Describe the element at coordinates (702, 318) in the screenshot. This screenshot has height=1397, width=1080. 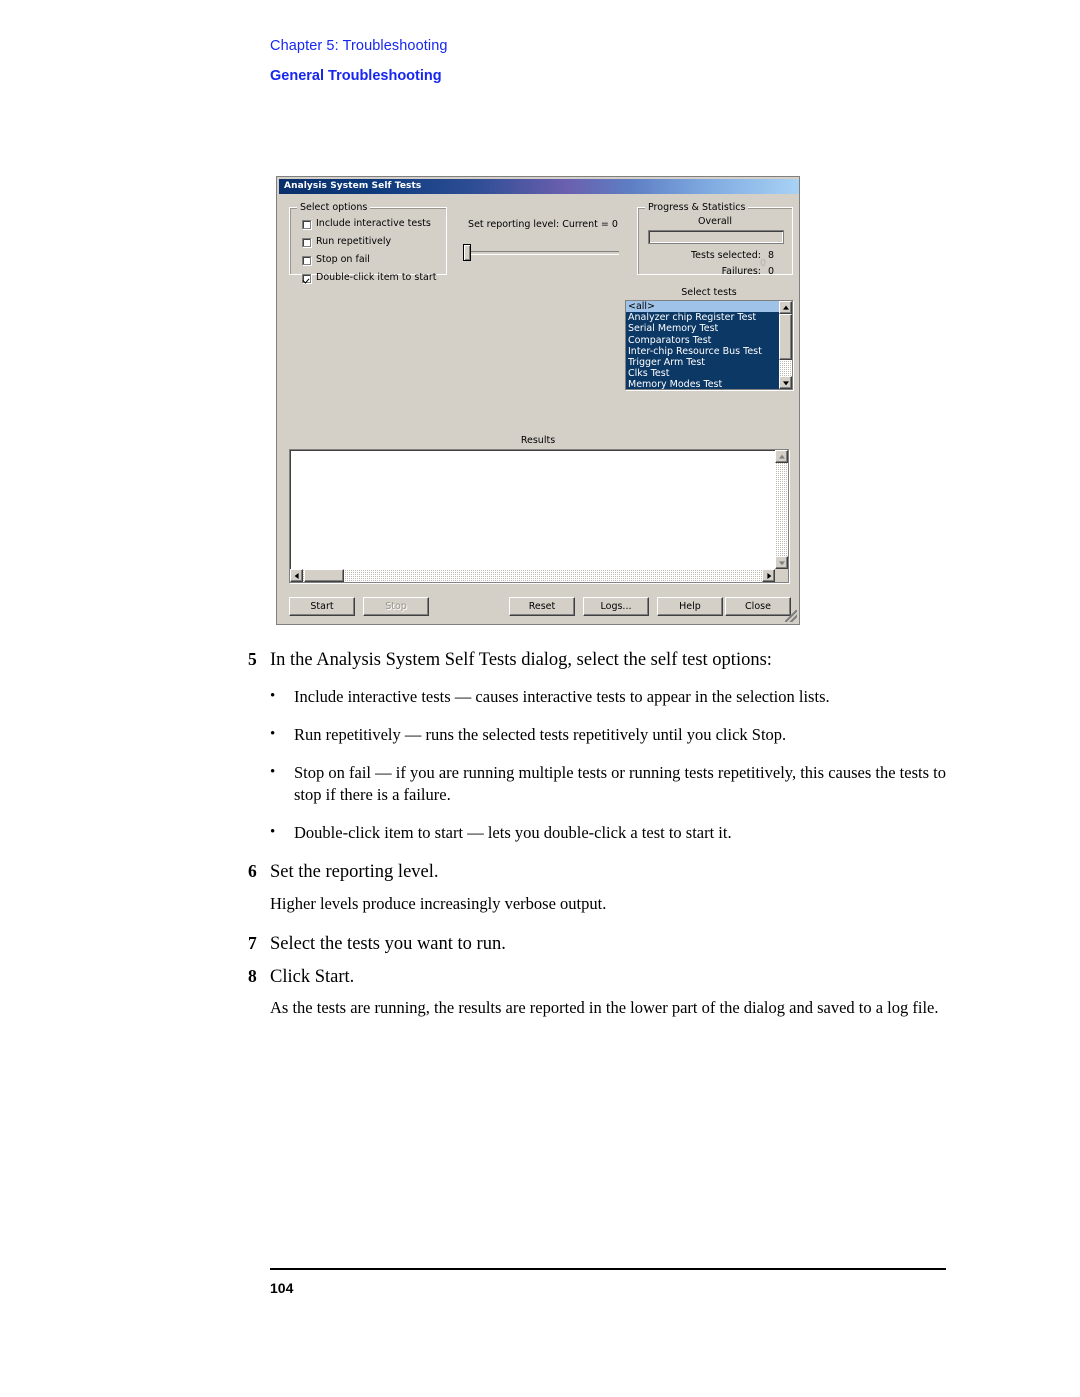
I see `list-item: Analyzer chip Register Test` at that location.